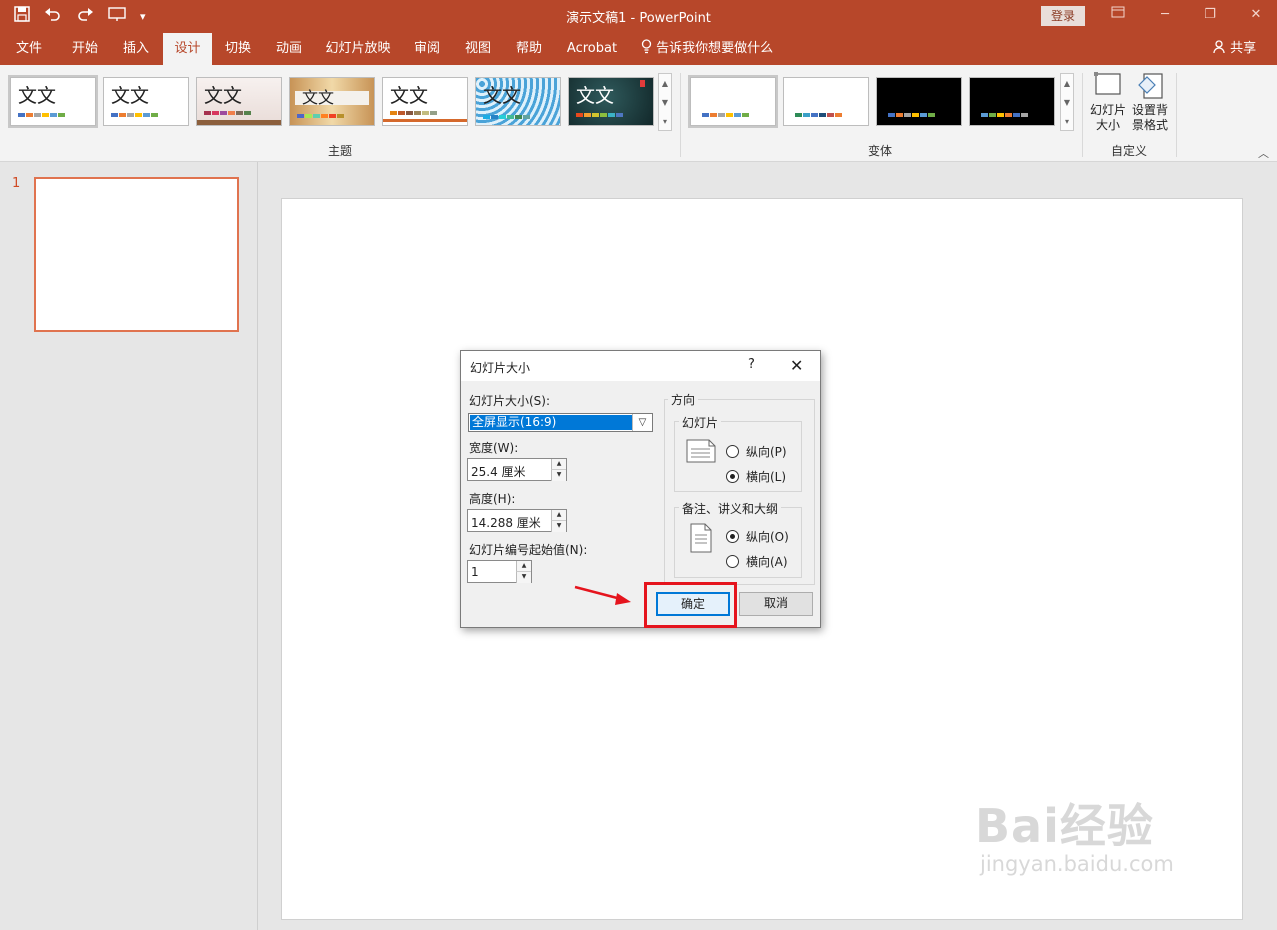 The height and width of the screenshot is (930, 1277). I want to click on title-bar: ▾ 演示文稿1 - PowerPoint 登录 ─ ❐ ✕, so click(638, 16).